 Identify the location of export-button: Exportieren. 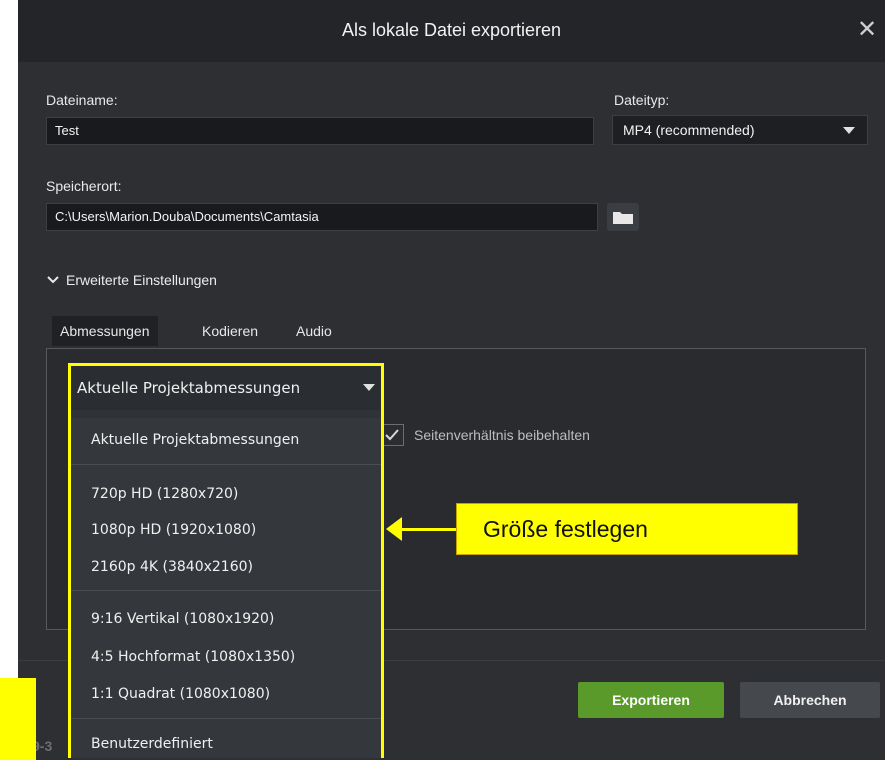
(651, 700).